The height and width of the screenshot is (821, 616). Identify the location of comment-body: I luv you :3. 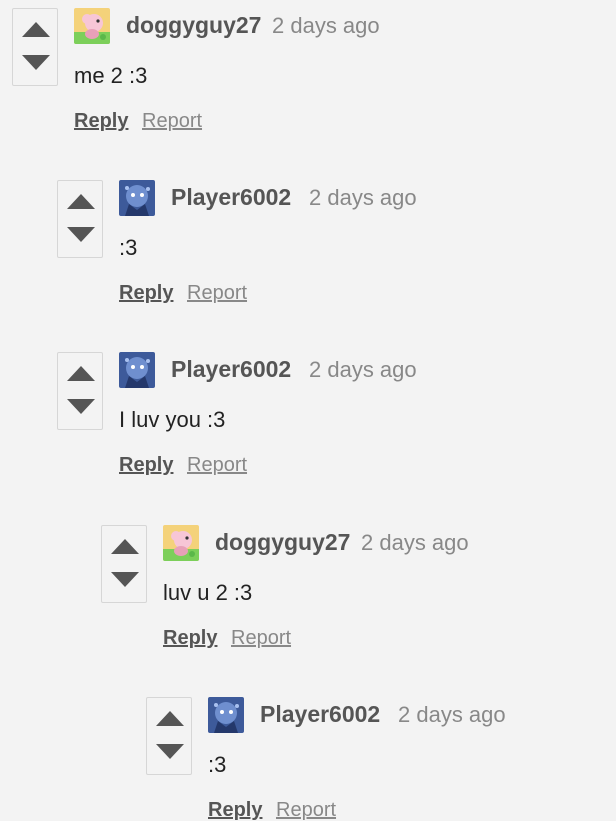
(172, 419).